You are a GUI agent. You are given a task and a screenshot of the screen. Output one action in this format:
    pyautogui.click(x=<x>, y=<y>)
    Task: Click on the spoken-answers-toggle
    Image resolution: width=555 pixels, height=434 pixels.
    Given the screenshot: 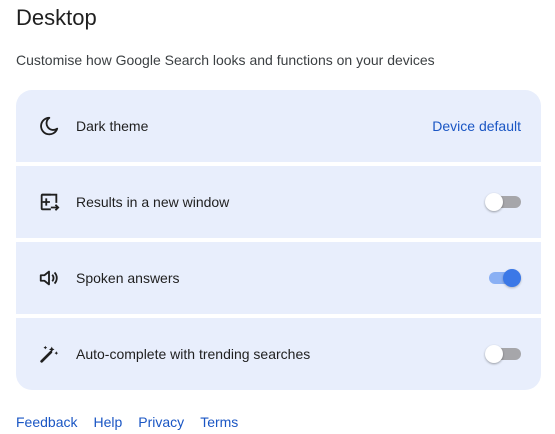 What is the action you would take?
    pyautogui.click(x=503, y=278)
    